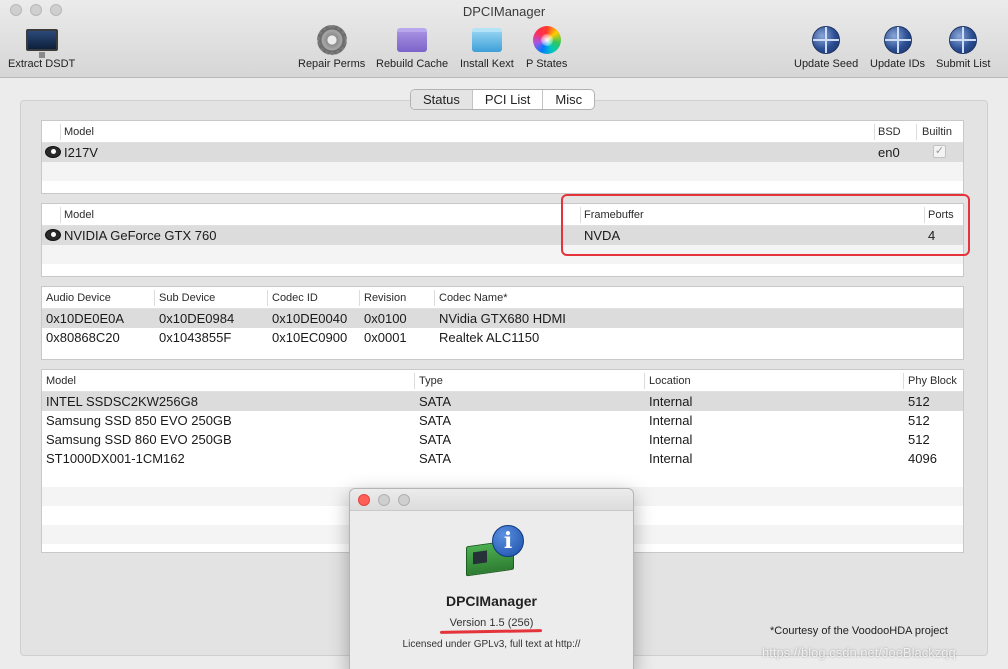 The height and width of the screenshot is (669, 1008). Describe the element at coordinates (442, 99) in the screenshot. I see `tab-status: Status` at that location.